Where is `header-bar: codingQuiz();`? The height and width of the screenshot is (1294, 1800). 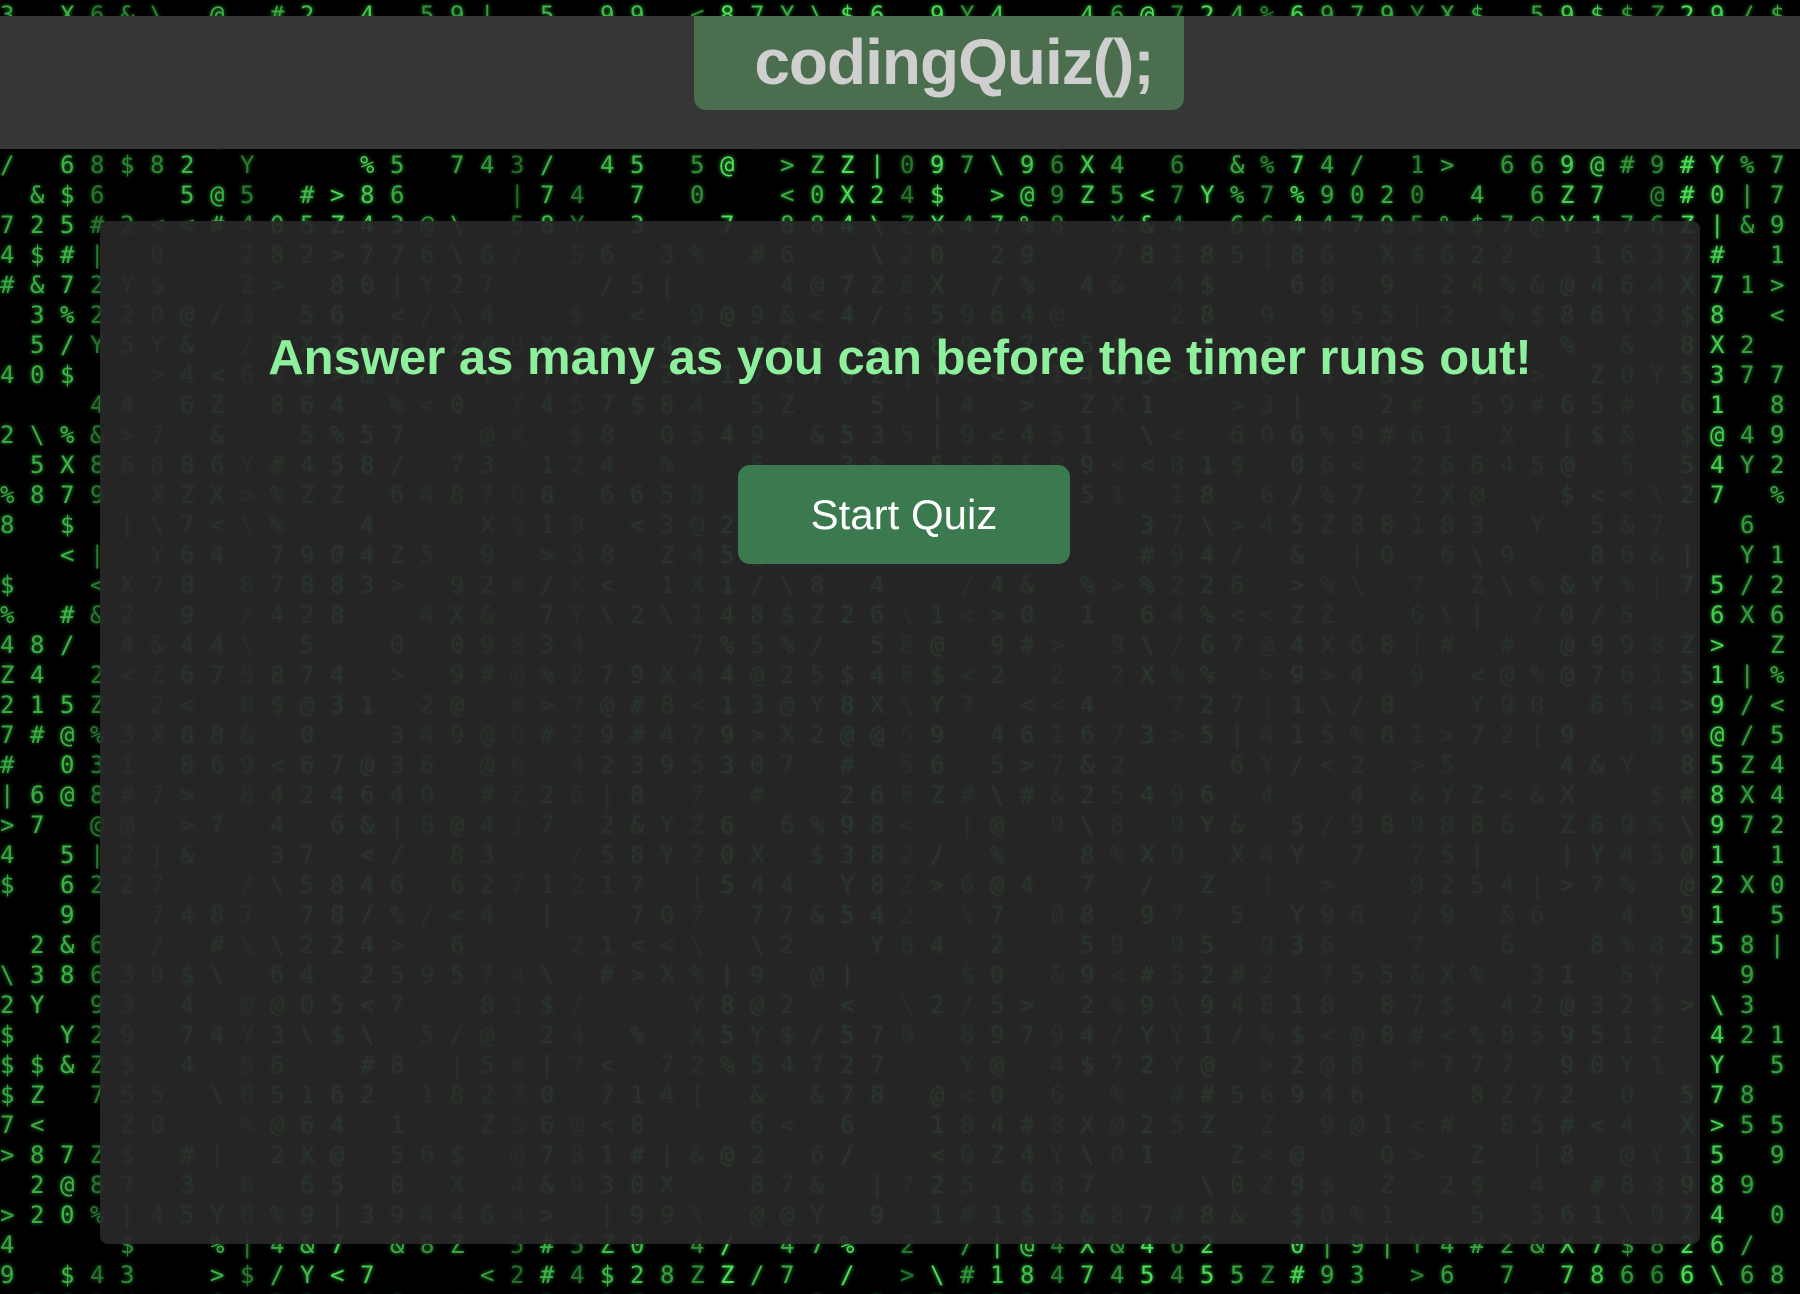
header-bar: codingQuiz(); is located at coordinates (900, 82).